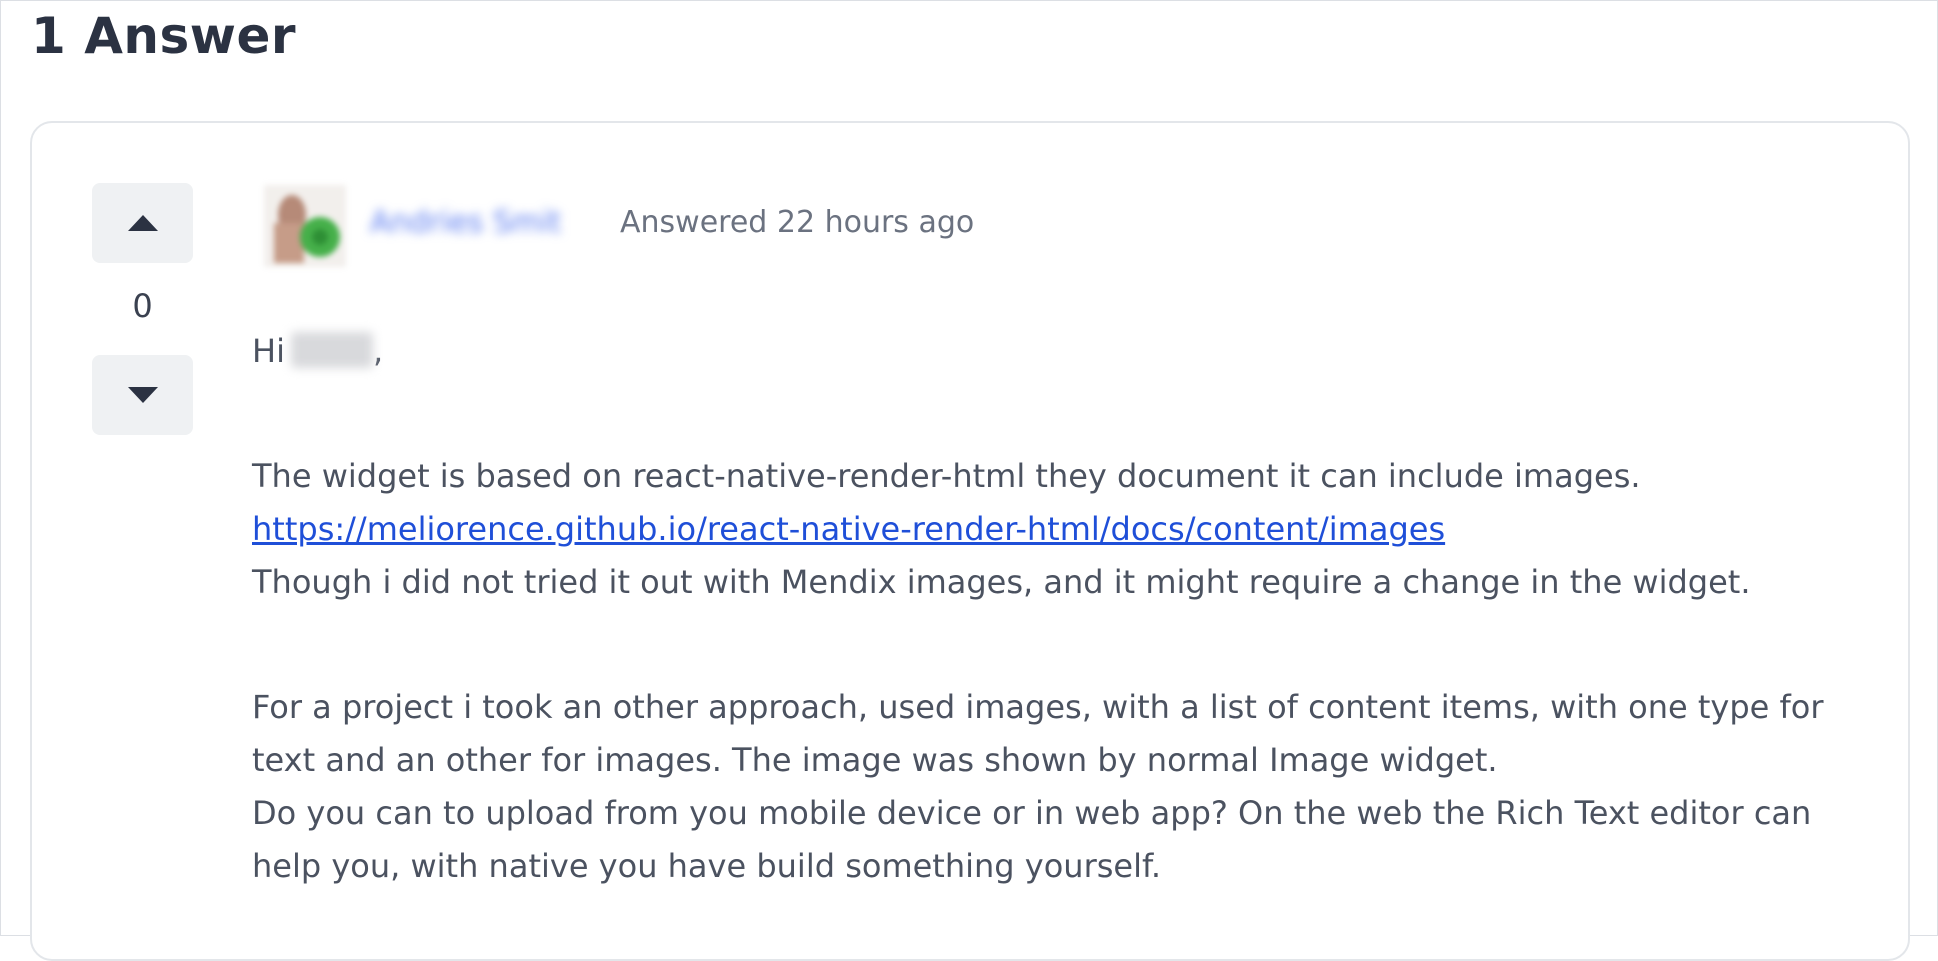 This screenshot has width=1938, height=961. I want to click on greeting-prefix: Hi, so click(268, 351).